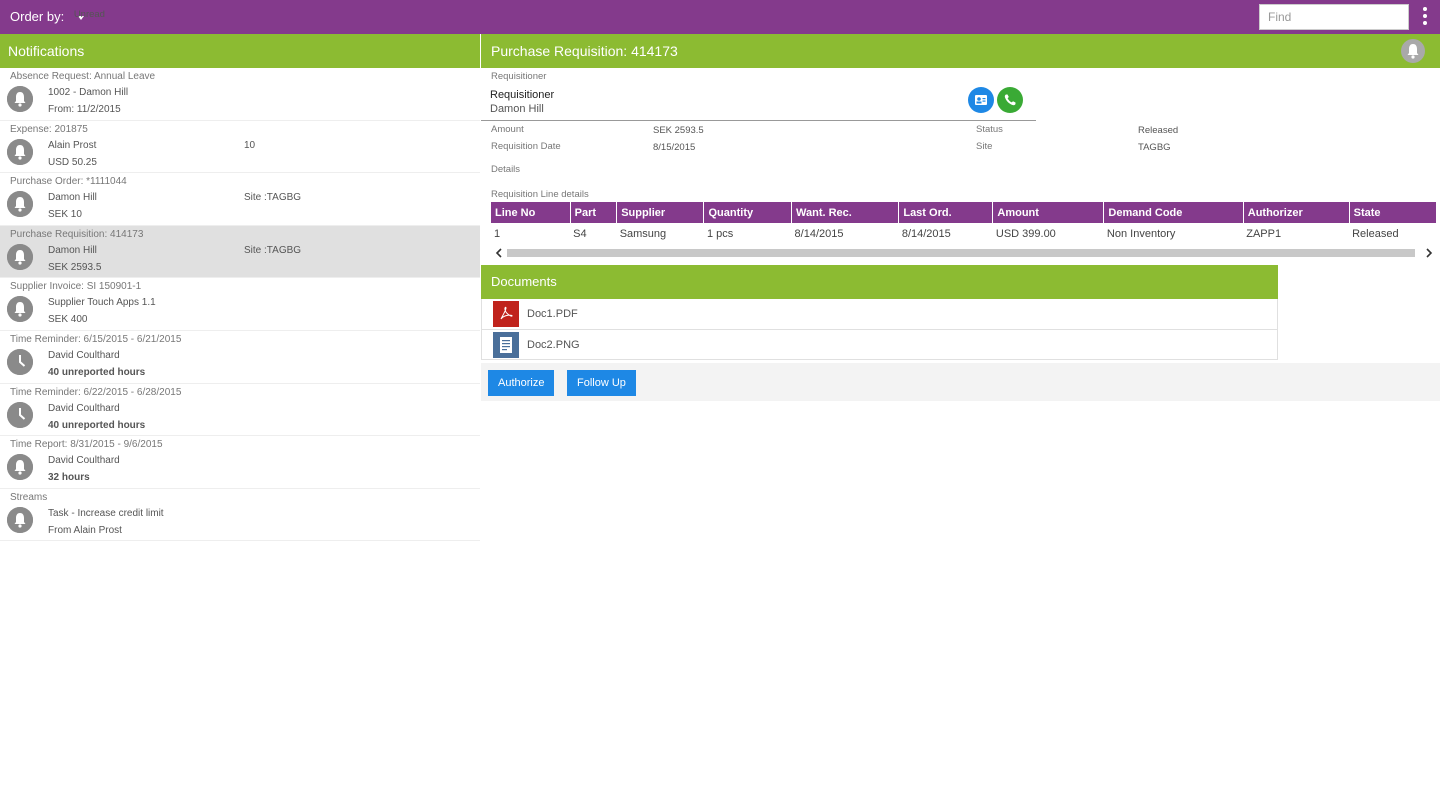 The height and width of the screenshot is (810, 1440). What do you see at coordinates (531, 212) in the screenshot?
I see `column-header: Line No` at bounding box center [531, 212].